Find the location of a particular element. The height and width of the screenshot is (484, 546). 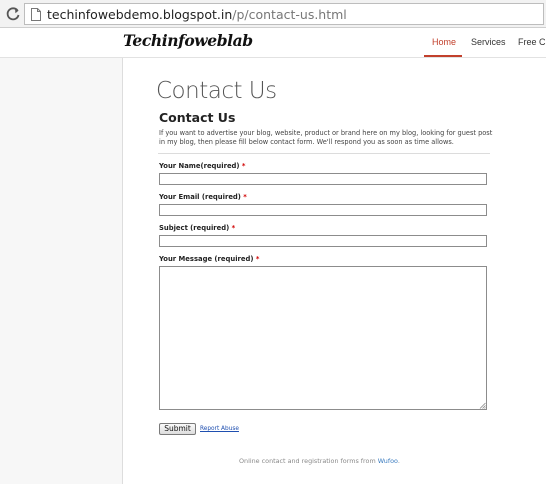

subject-label: Subject (required) * is located at coordinates (197, 228).